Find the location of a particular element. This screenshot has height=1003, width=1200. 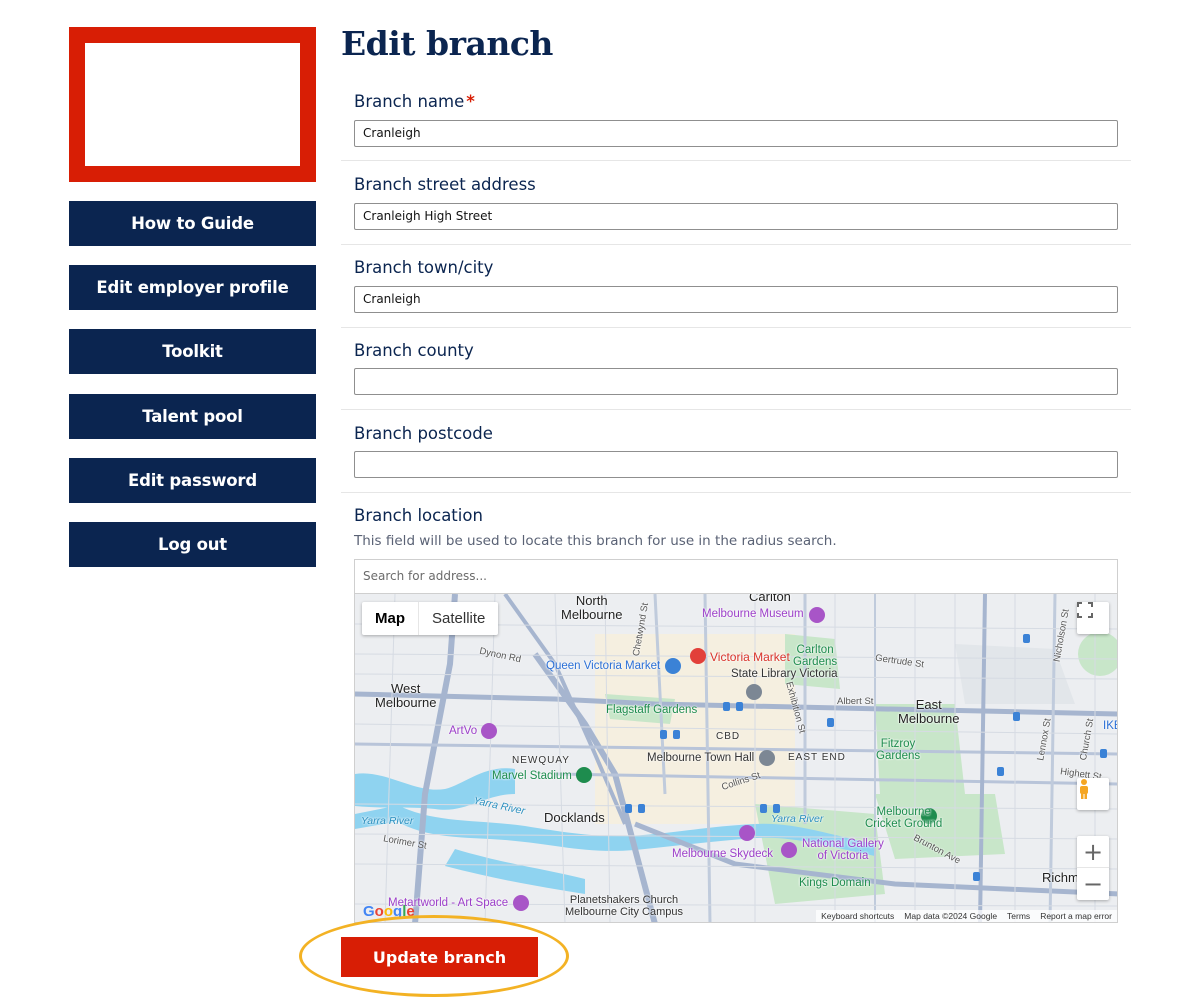

map-label-melbourne-museum: Melbourne Museum is located at coordinates (753, 614).